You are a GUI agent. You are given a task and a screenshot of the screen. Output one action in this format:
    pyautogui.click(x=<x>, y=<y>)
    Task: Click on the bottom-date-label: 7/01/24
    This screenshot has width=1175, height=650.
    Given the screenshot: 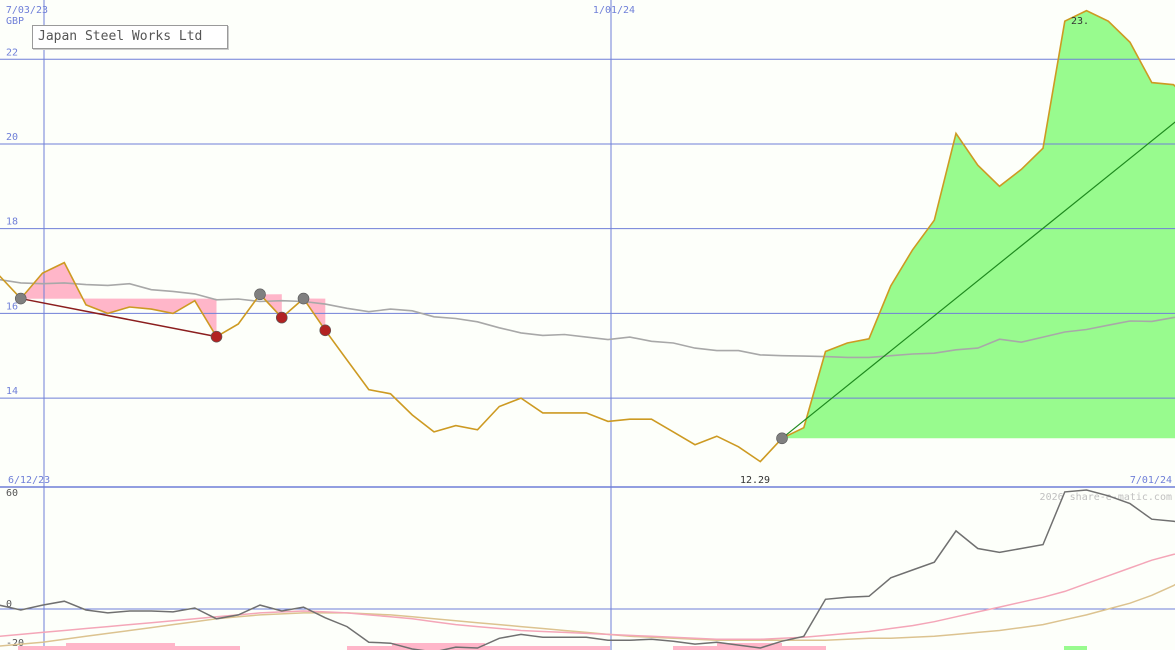 What is the action you would take?
    pyautogui.click(x=1151, y=480)
    